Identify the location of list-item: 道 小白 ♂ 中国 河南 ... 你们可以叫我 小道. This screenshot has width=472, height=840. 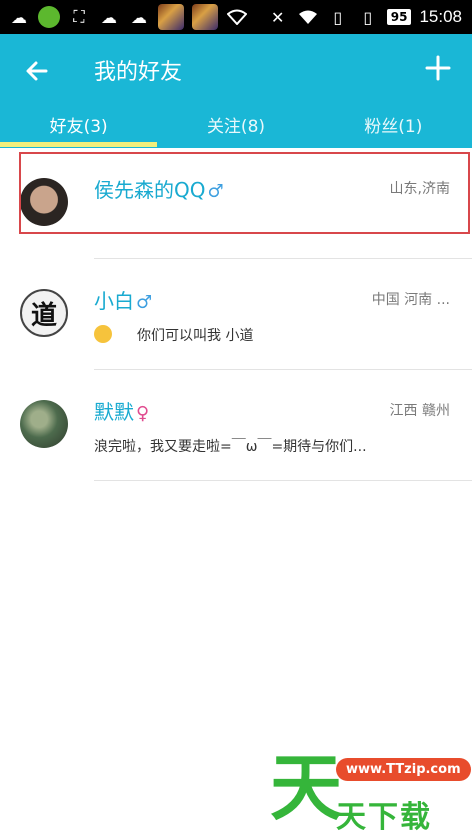
(236, 314).